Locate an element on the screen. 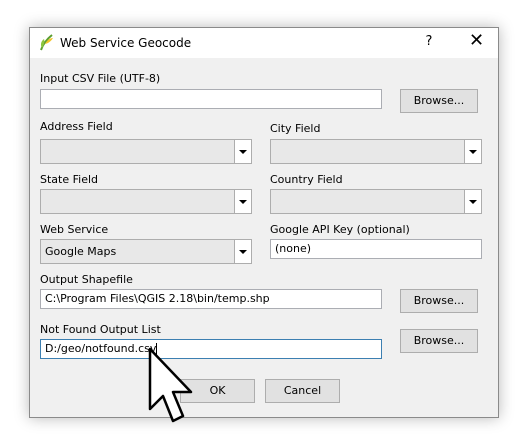 The width and height of the screenshot is (523, 445). country-field-combo is located at coordinates (376, 201).